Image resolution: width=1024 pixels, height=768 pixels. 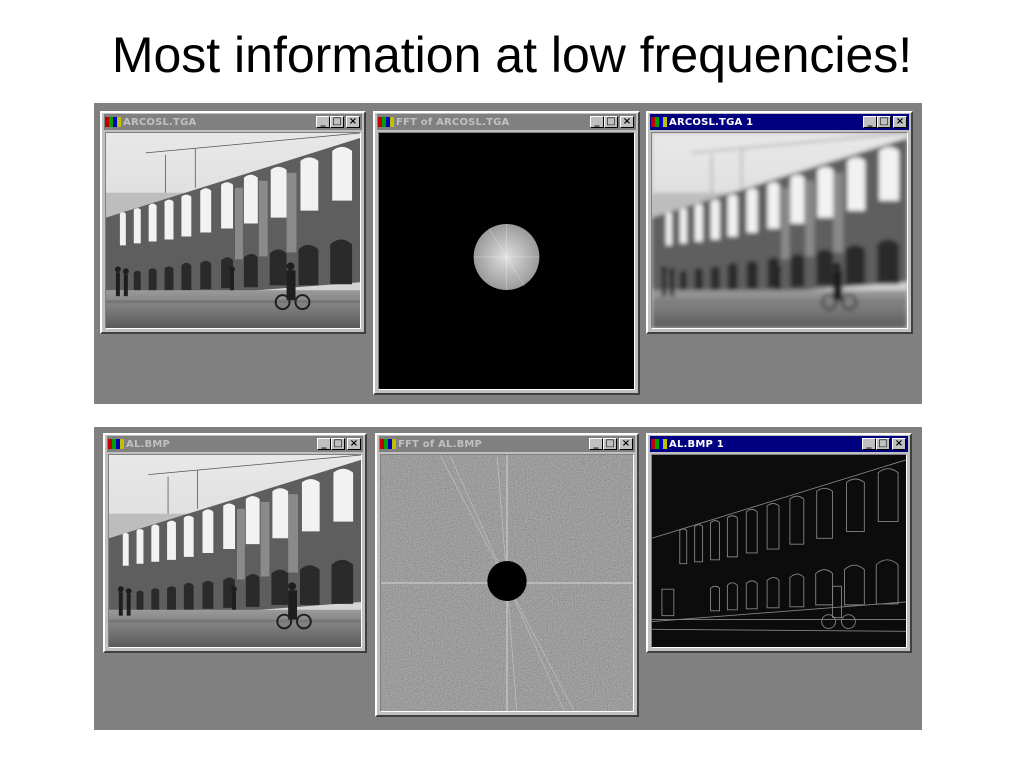 I want to click on window-title: AL.BMP 1, so click(x=696, y=444).